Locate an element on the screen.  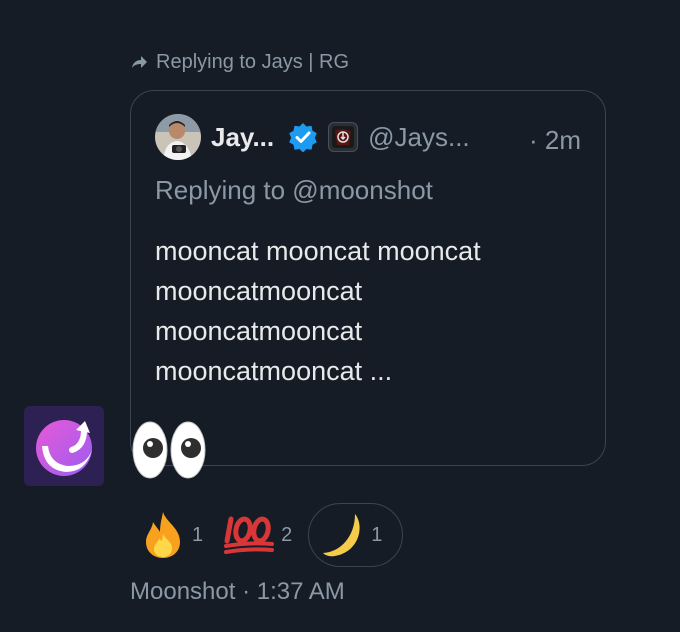
reaction-fire: 1 is located at coordinates (171, 535).